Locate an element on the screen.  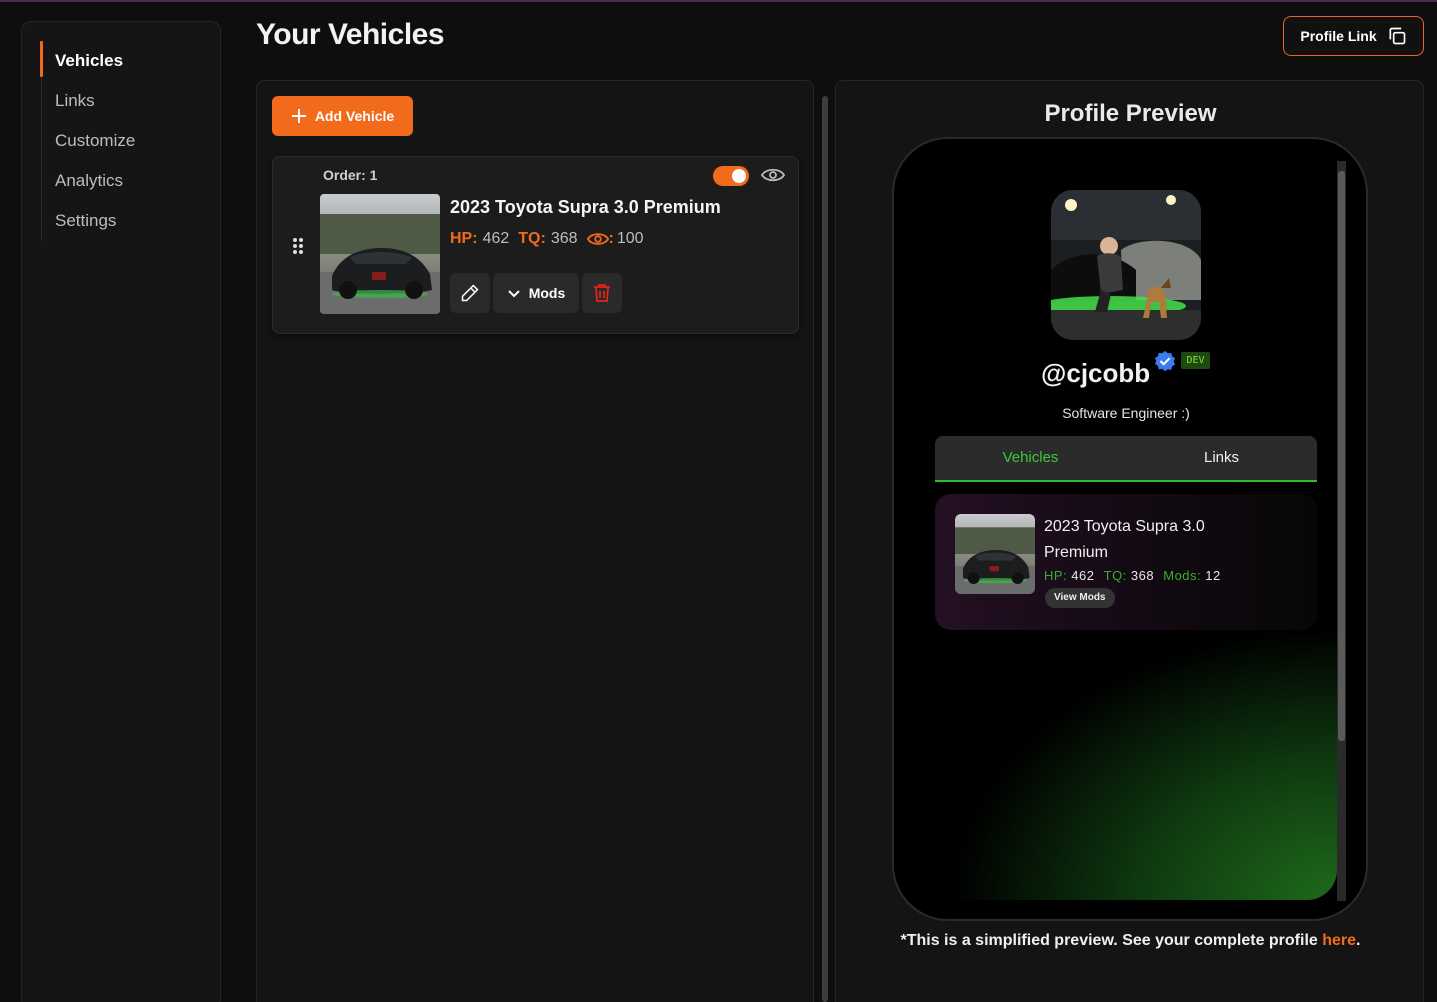
top-accent-line is located at coordinates (718, 1).